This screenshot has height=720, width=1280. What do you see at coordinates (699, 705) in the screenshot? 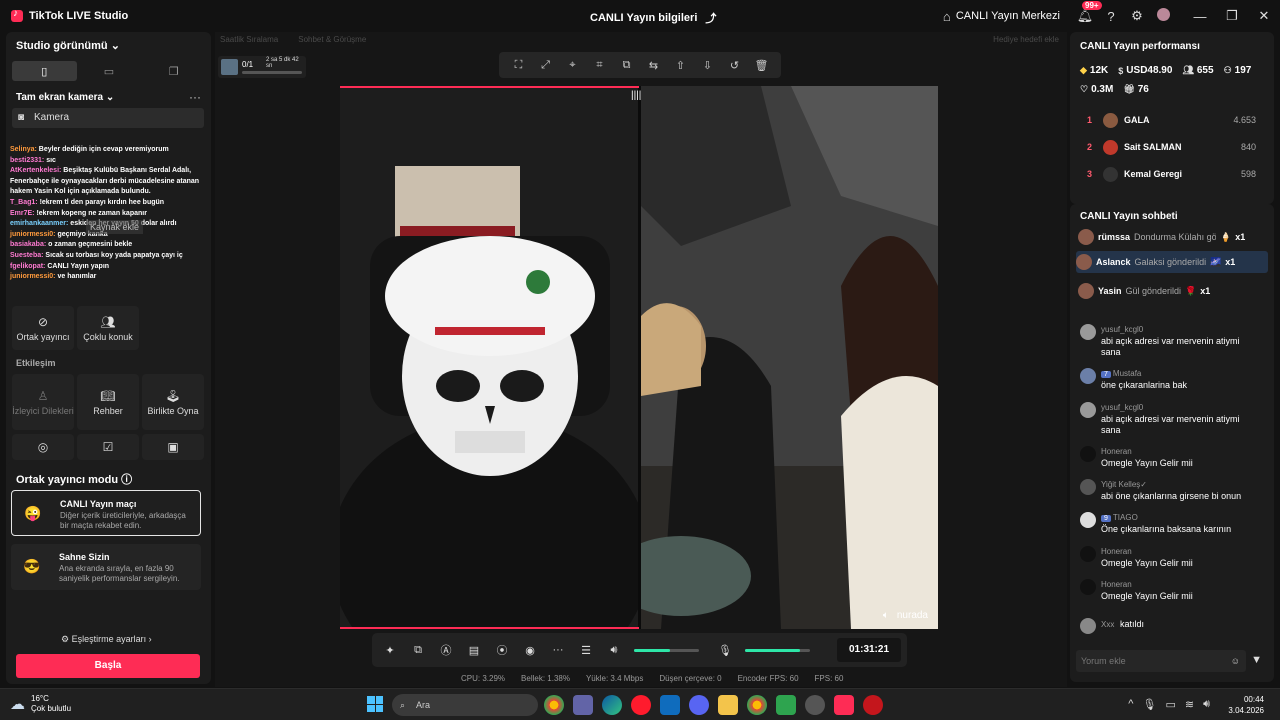
I see `discord-icon` at bounding box center [699, 705].